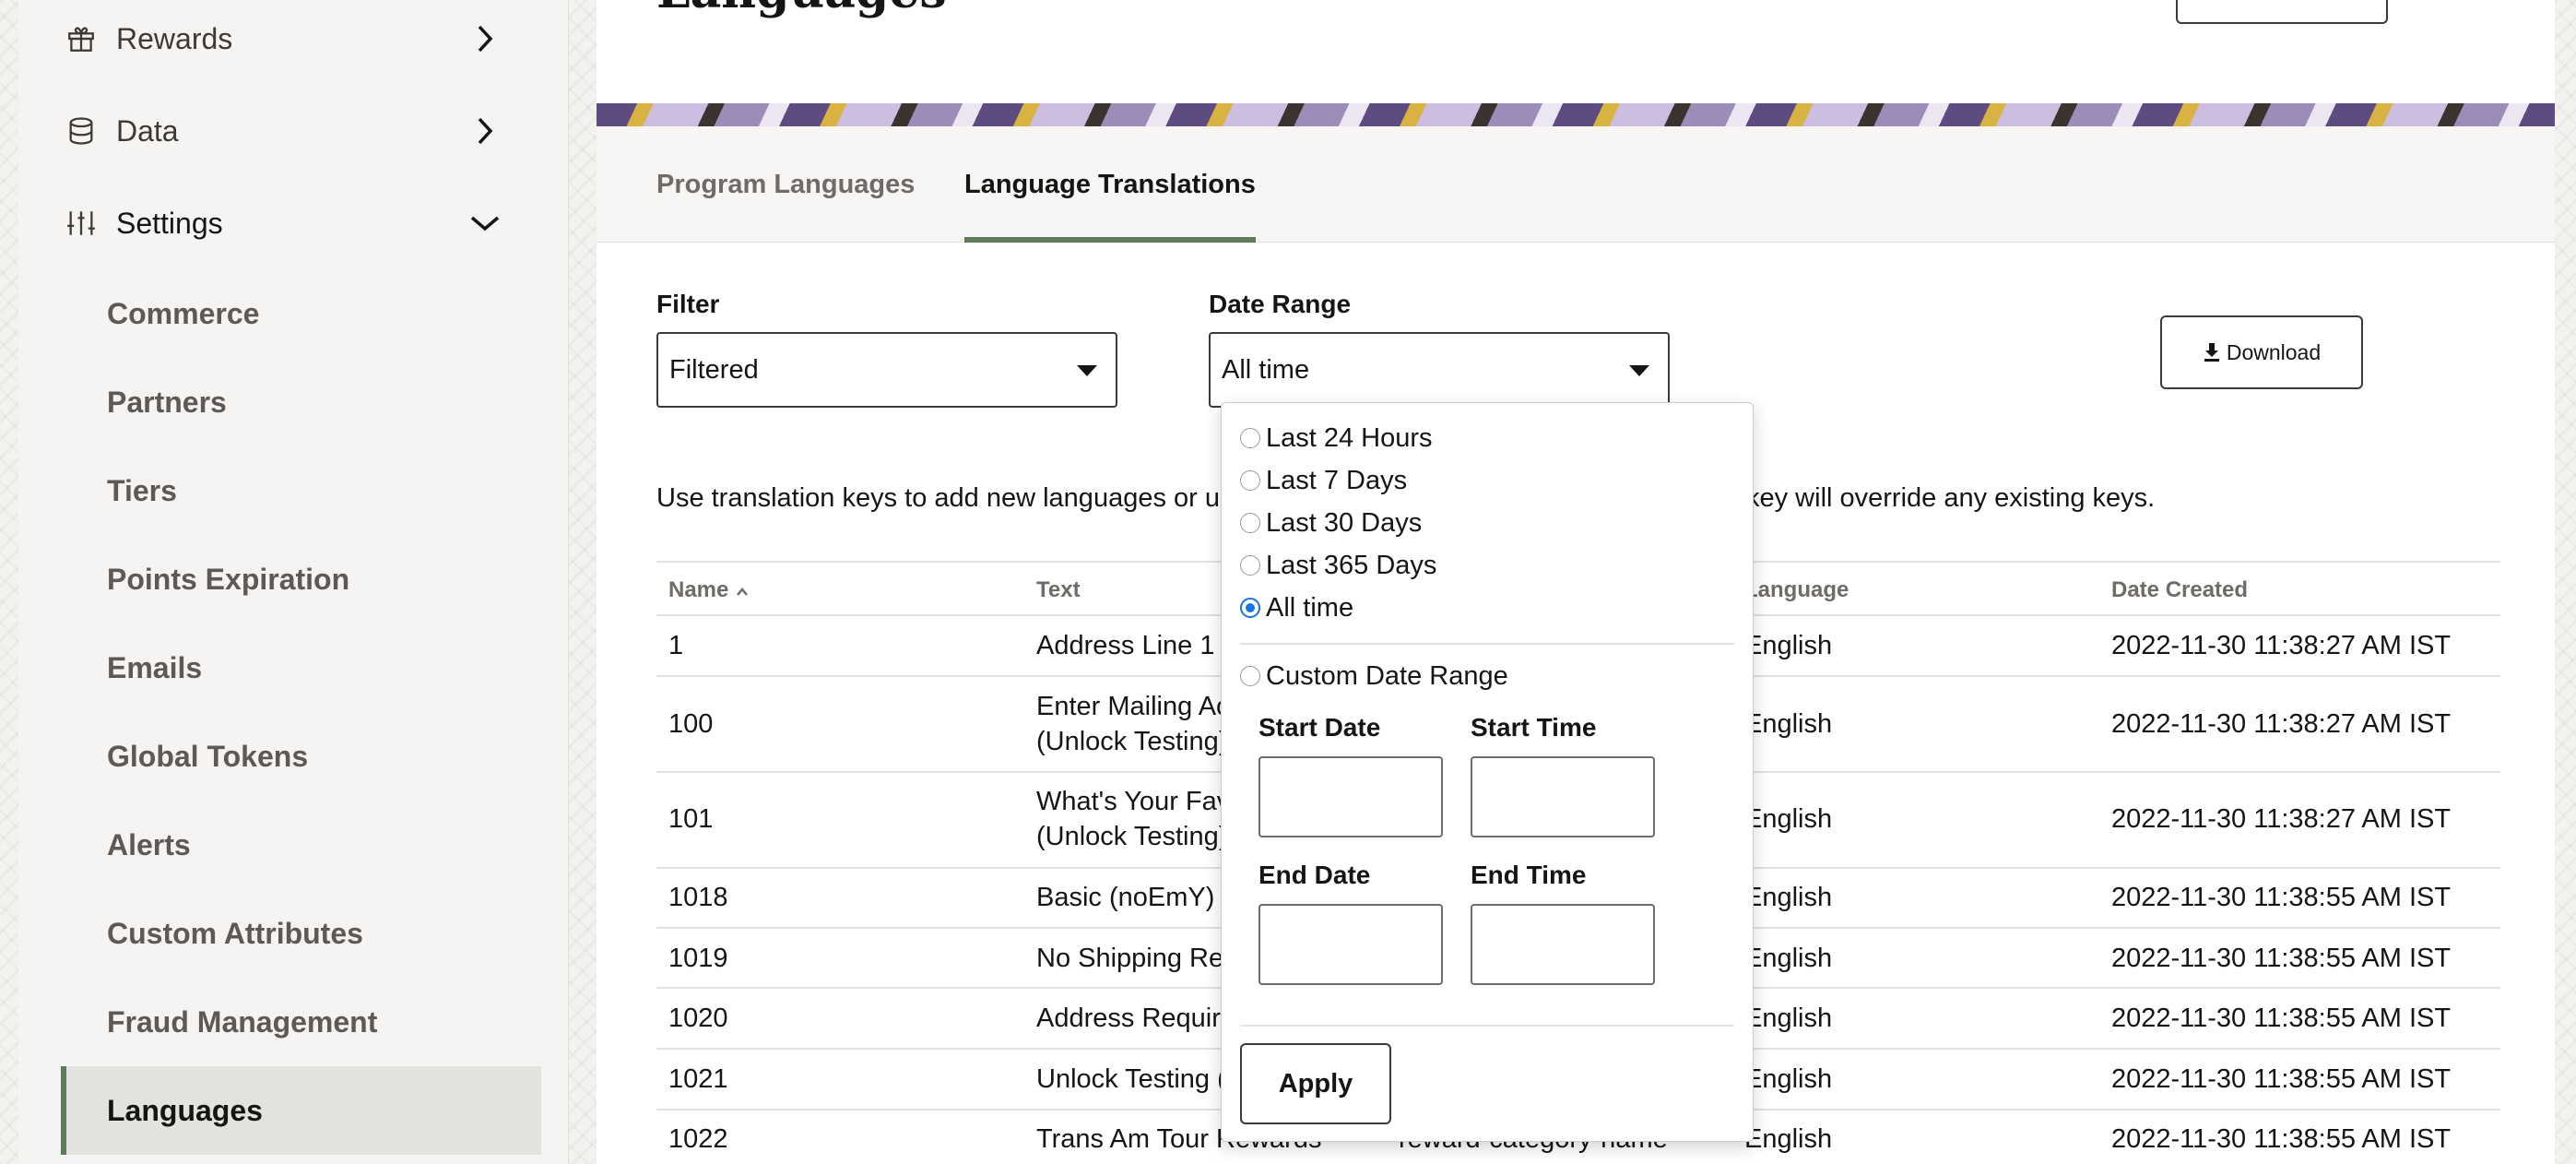 This screenshot has height=1164, width=2576. I want to click on sidebar-item-label: Data, so click(147, 130).